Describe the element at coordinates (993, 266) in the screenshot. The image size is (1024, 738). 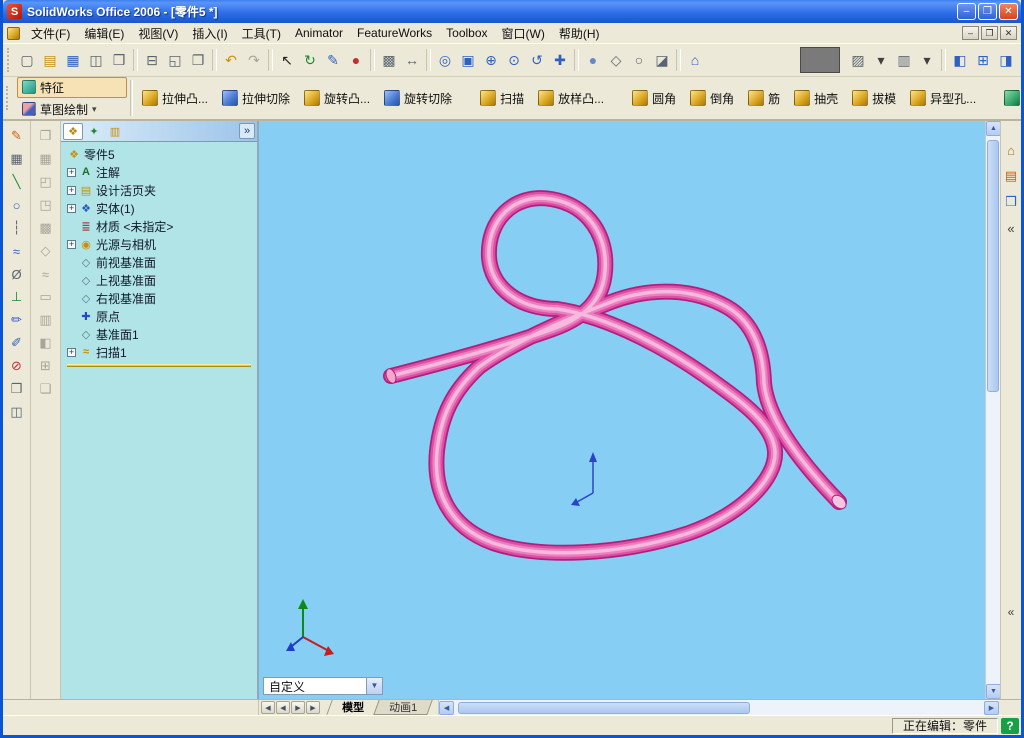
I see `scrollbar-thumb` at that location.